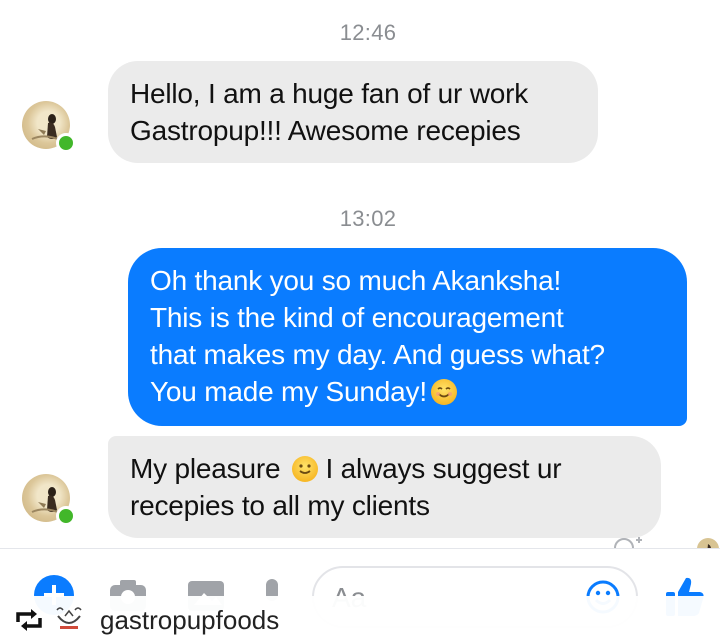  I want to click on message-text: Gastropup!!! Awesome recepies, so click(325, 130).